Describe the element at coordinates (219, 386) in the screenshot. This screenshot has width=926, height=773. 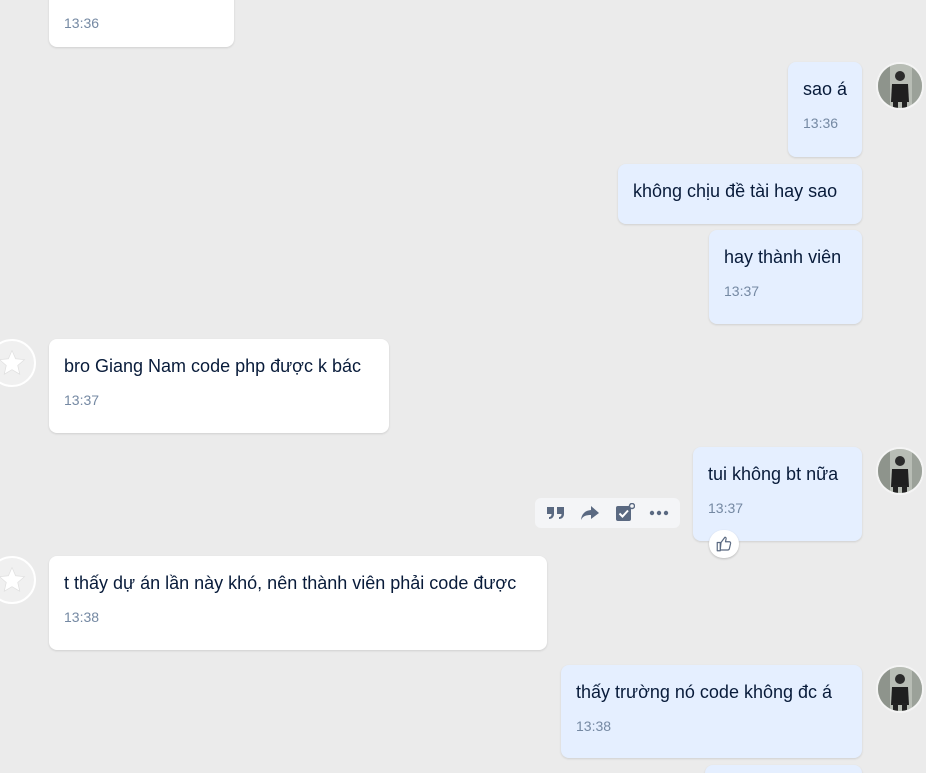
I see `message-incoming: bro Giang Nam code php được k bác 13:37` at that location.